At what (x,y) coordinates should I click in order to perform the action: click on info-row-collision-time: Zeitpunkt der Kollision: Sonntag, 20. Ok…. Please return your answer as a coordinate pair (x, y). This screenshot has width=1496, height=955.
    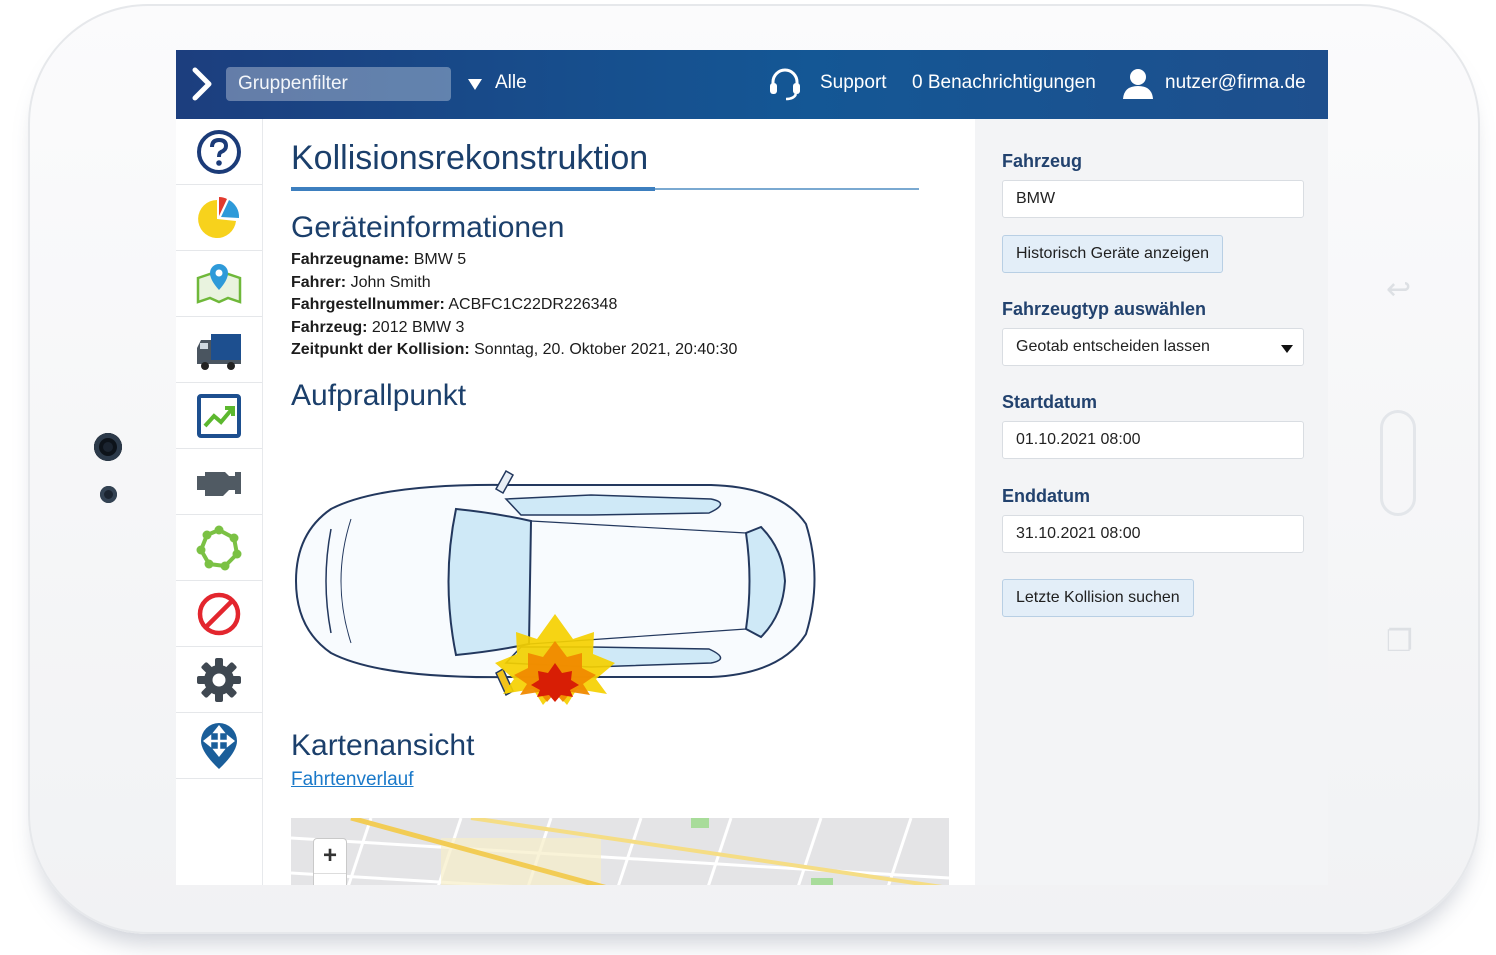
    Looking at the image, I should click on (514, 349).